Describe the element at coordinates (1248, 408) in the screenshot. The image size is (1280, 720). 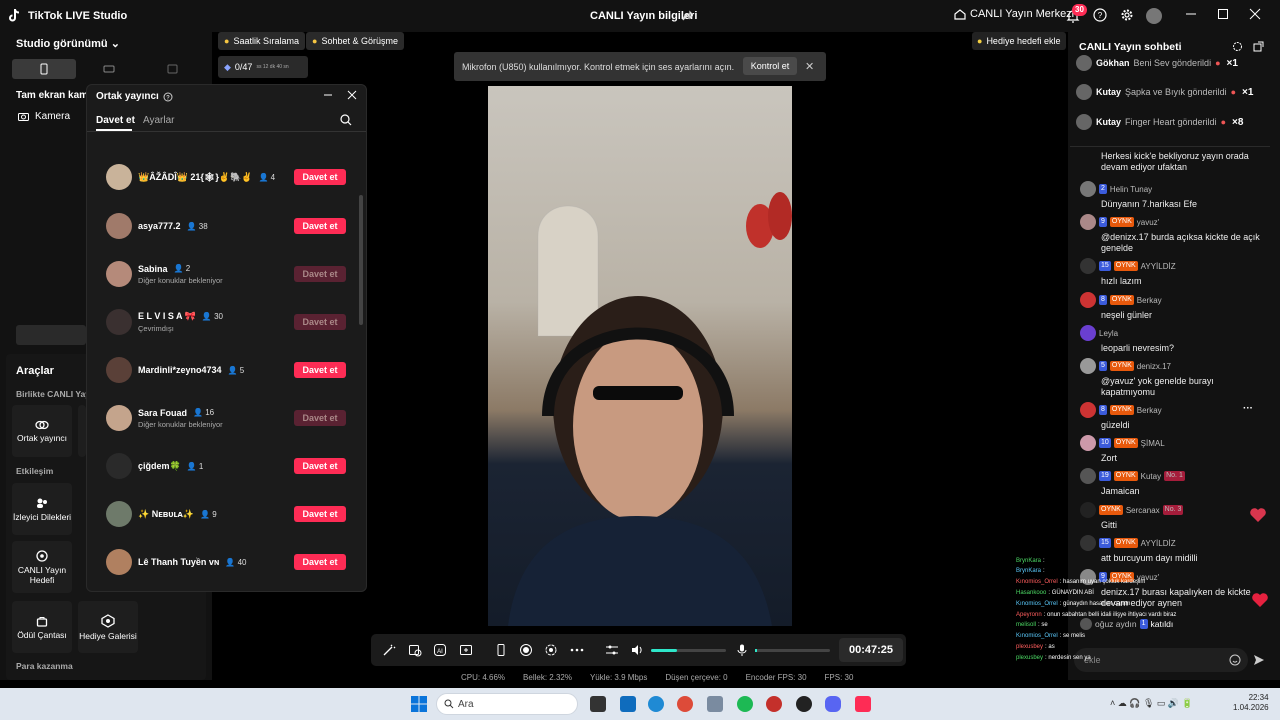
I see `message-more-icon: ···` at that location.